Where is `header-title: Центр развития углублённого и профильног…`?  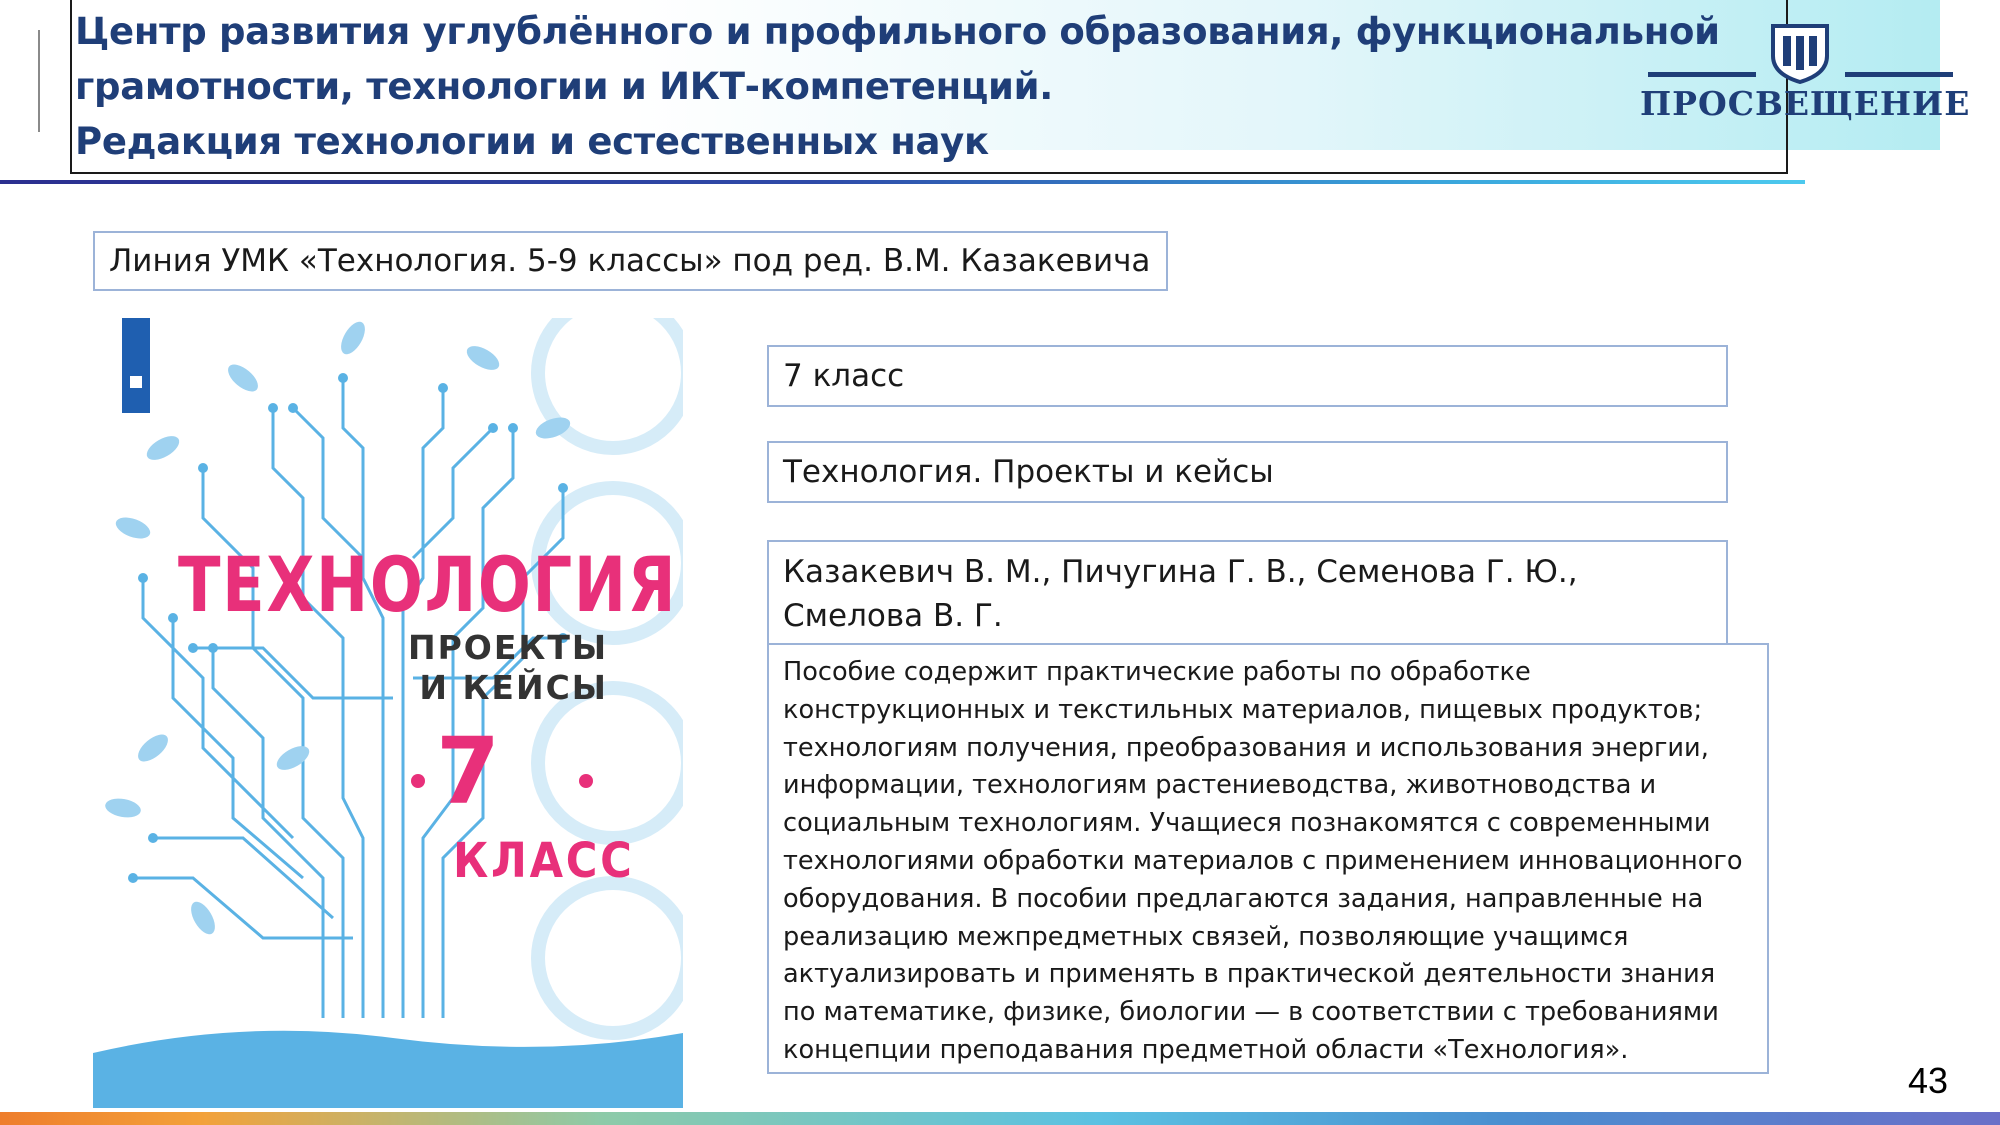
header-title: Центр развития углублённого и профильног… is located at coordinates (905, 86).